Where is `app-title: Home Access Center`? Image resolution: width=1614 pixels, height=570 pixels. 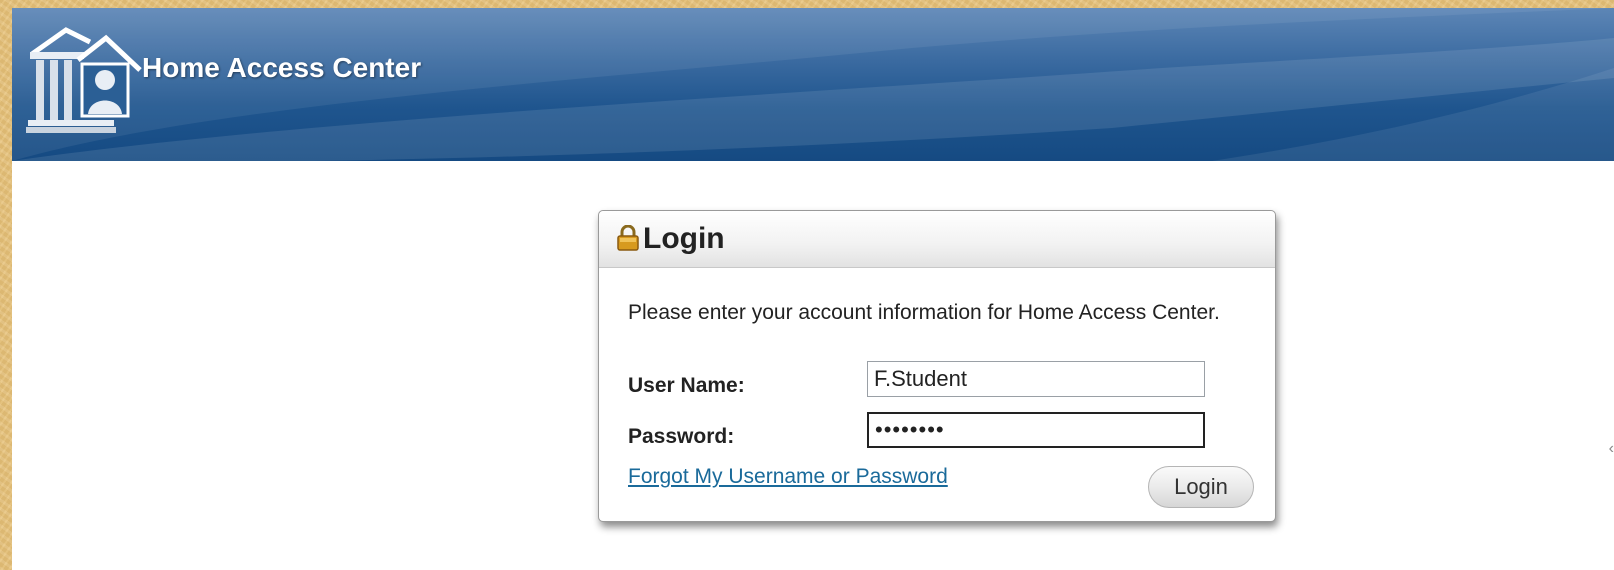
app-title: Home Access Center is located at coordinates (282, 67).